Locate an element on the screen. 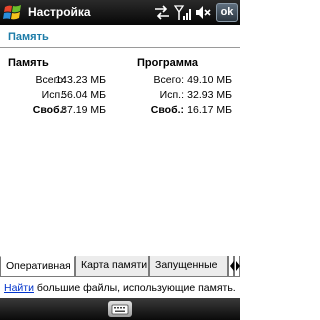 The image size is (320, 320). tab-scroll-right-icon is located at coordinates (237, 266).